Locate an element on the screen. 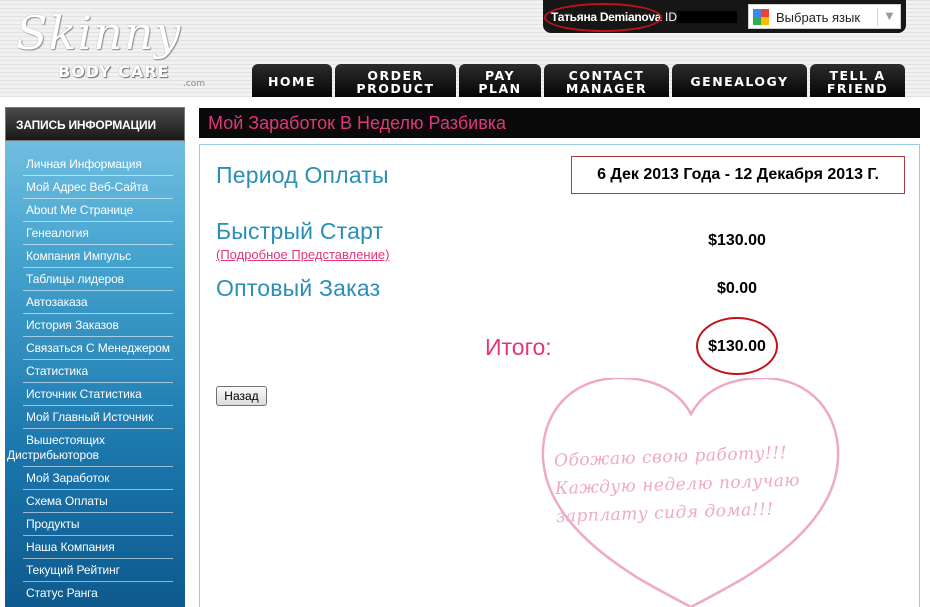 Image resolution: width=930 pixels, height=607 pixels. pay-period-value: 6 Дек 2013 Года - 12 Декабря 2013 Г. is located at coordinates (738, 175).